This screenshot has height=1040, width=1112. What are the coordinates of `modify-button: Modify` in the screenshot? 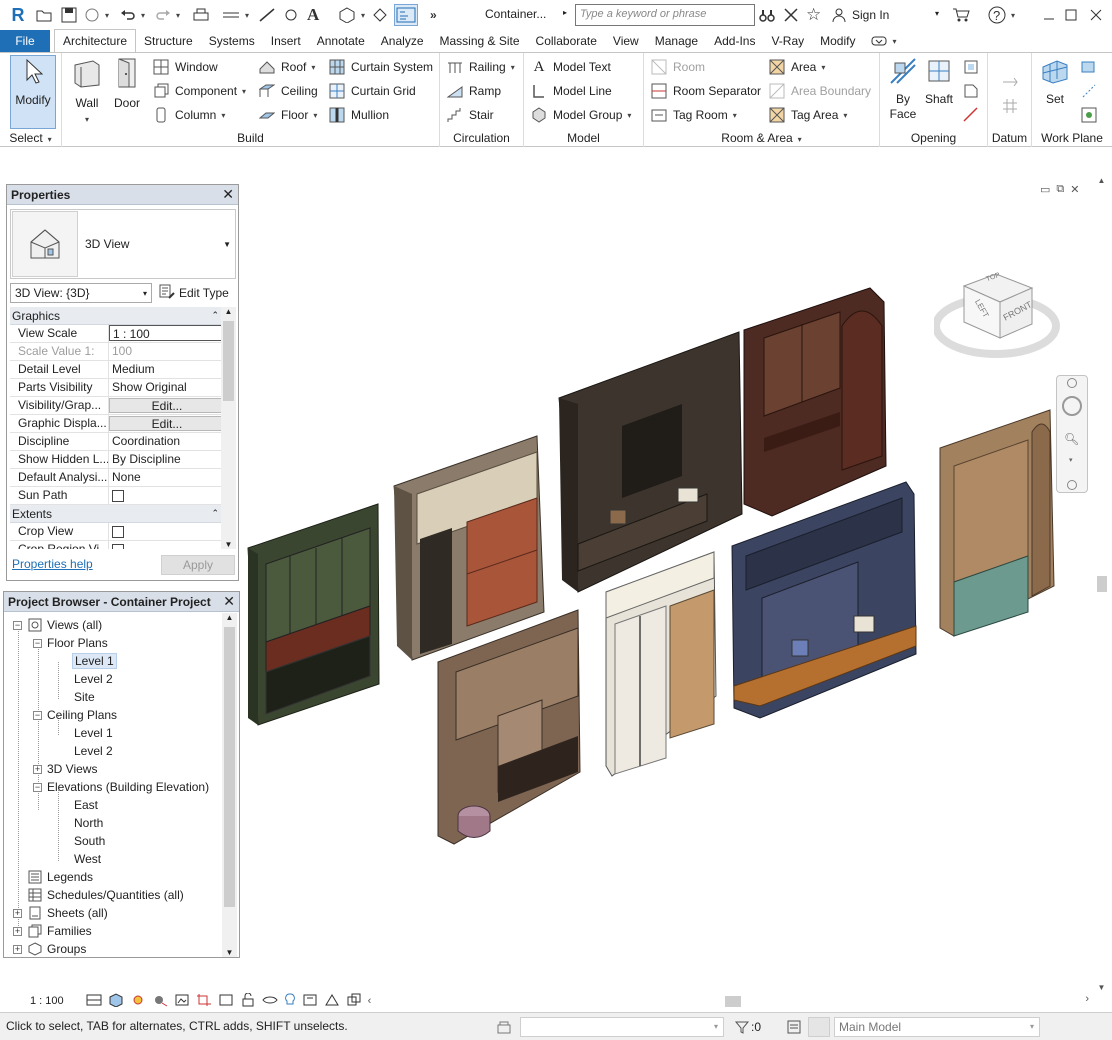 It's located at (33, 92).